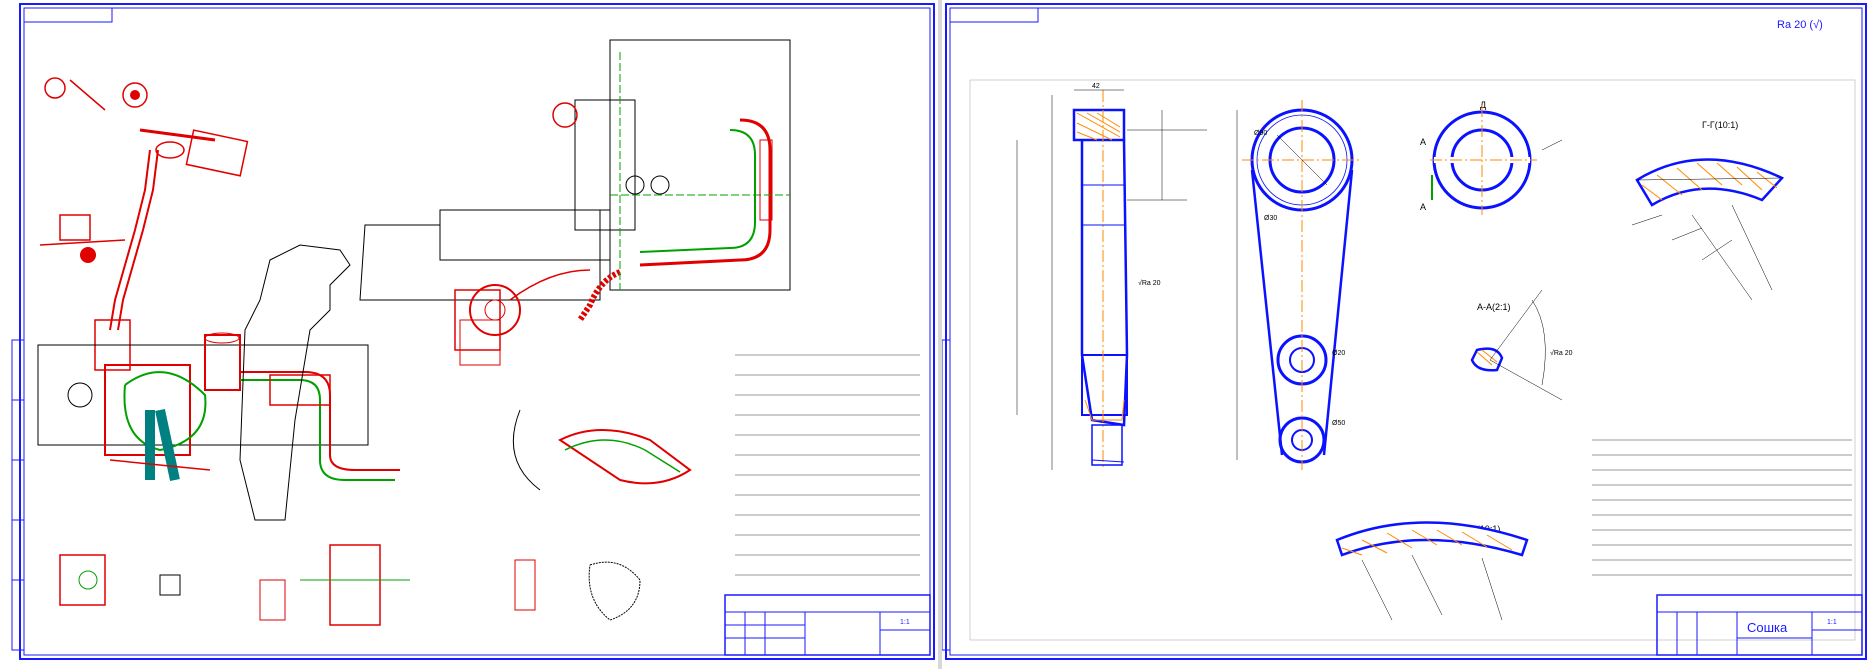 The width and height of the screenshot is (1872, 669). What do you see at coordinates (1260, 133) in the screenshot?
I see `dim-d90: Ø90` at bounding box center [1260, 133].